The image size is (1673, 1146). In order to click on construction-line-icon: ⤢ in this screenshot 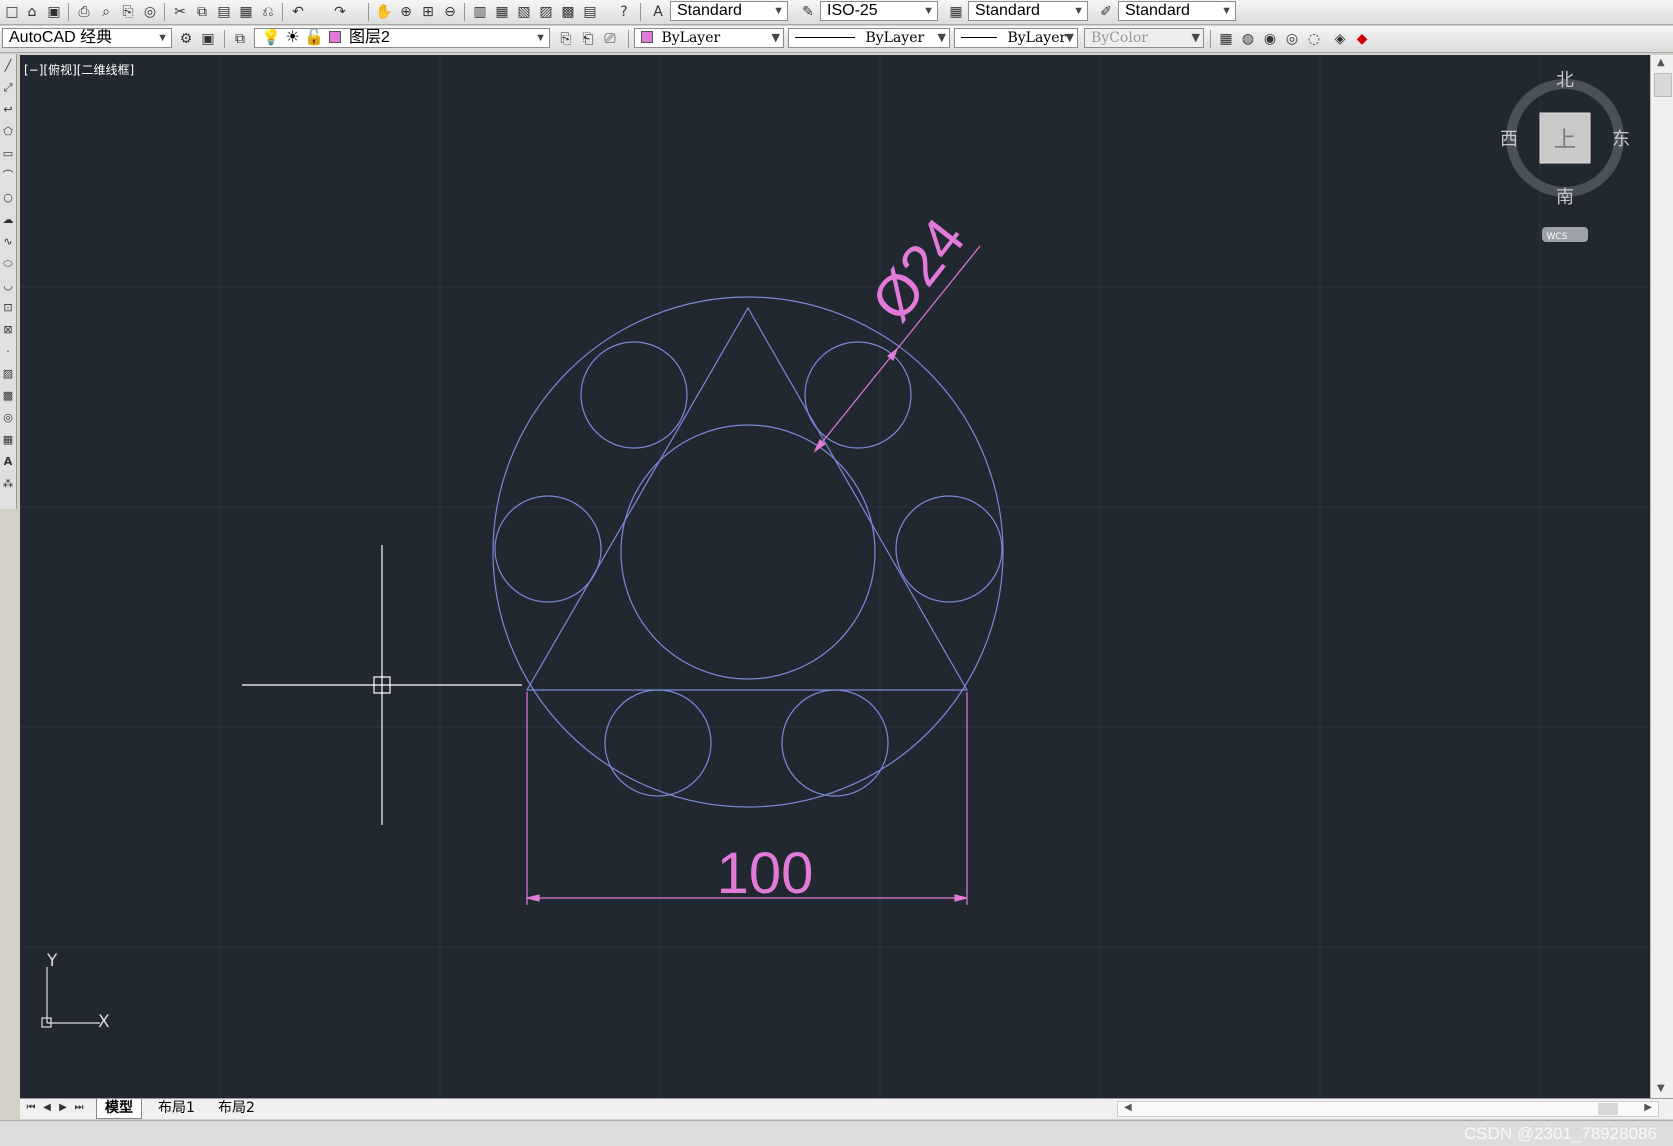, I will do `click(8, 88)`.